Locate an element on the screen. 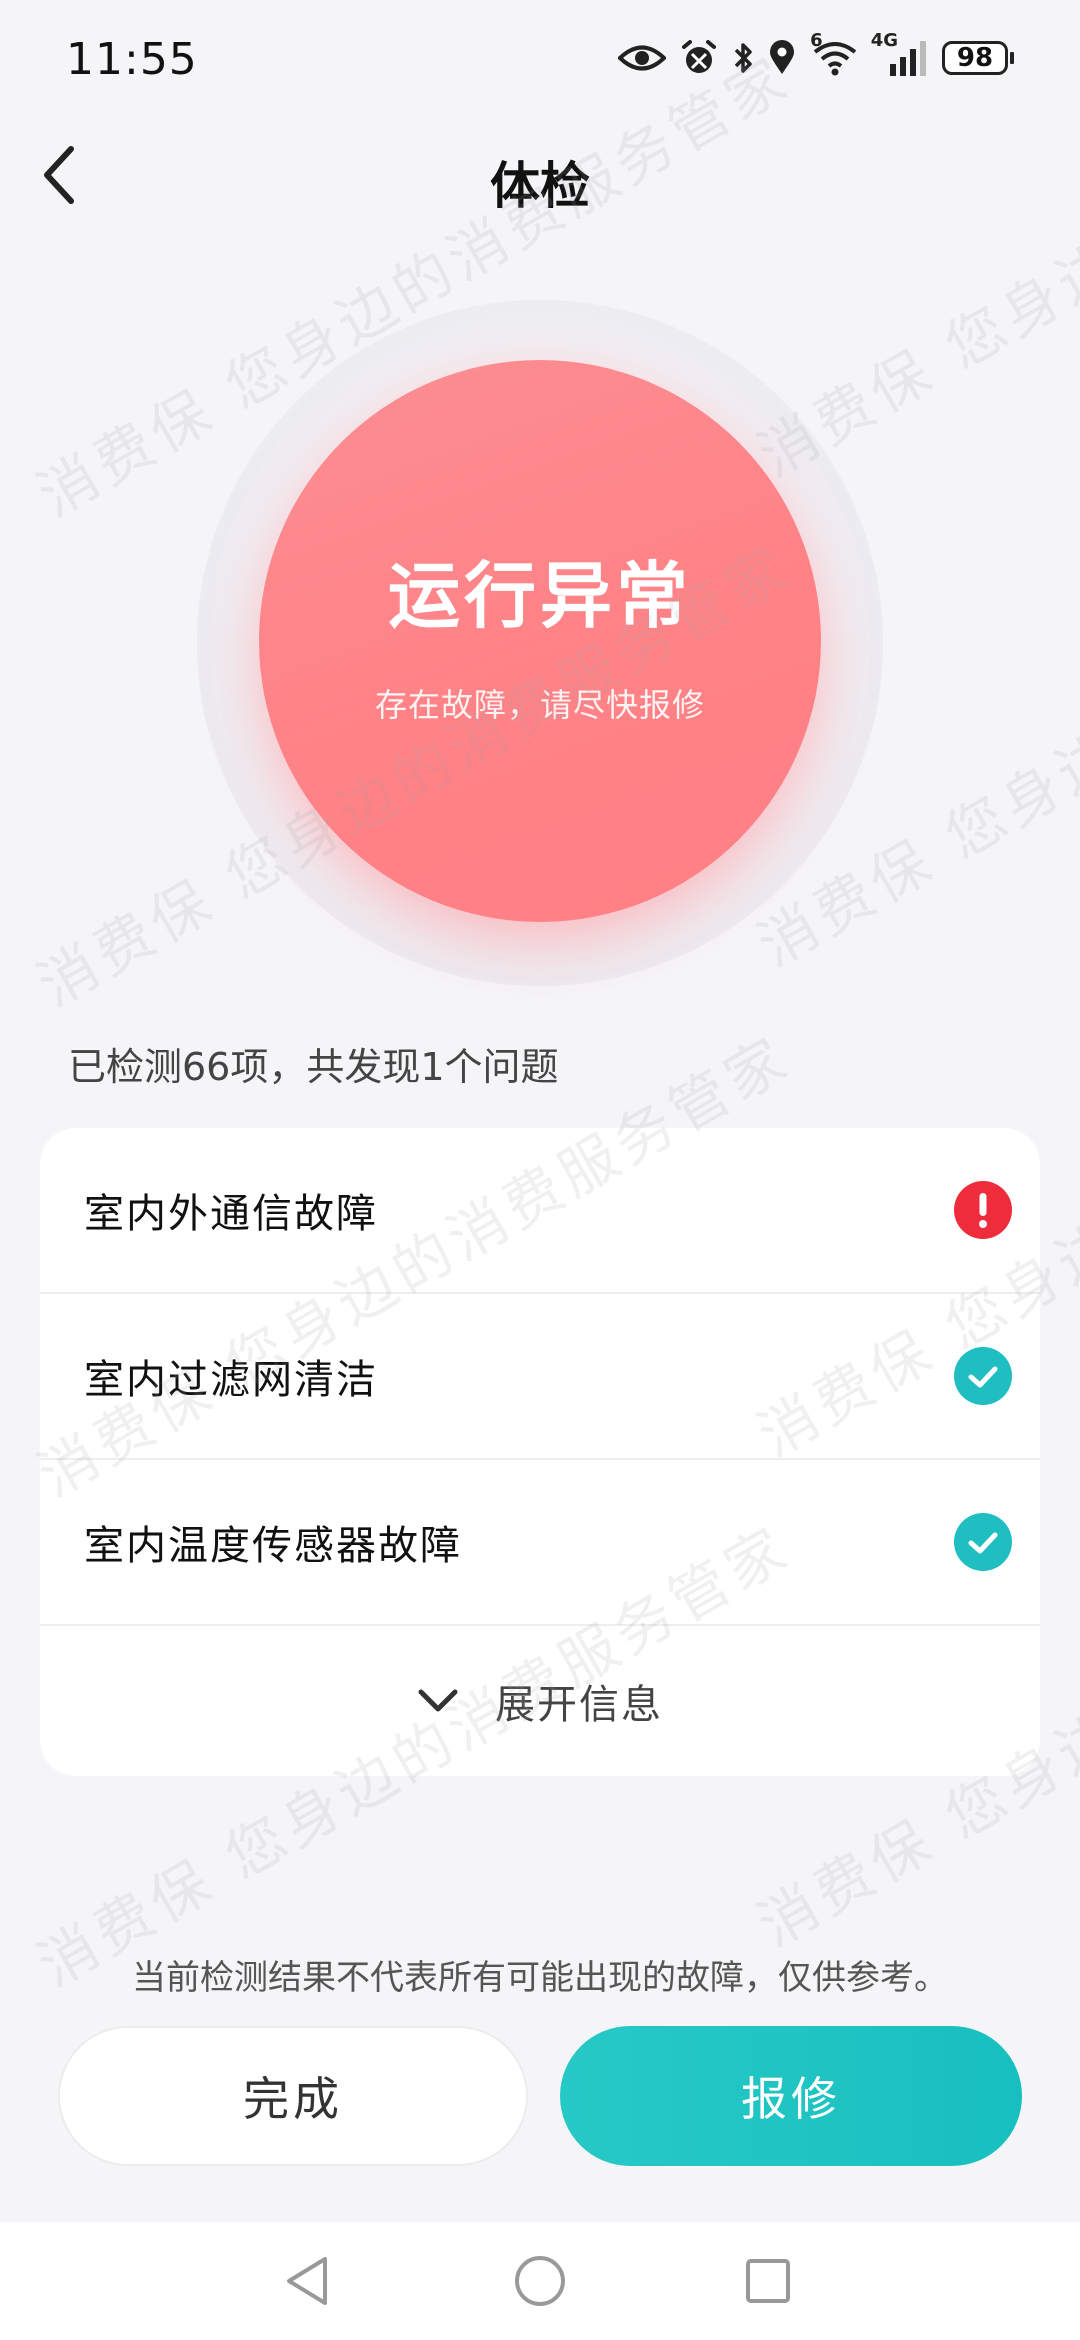 This screenshot has height=2340, width=1080. status-time: 11:55 is located at coordinates (132, 59).